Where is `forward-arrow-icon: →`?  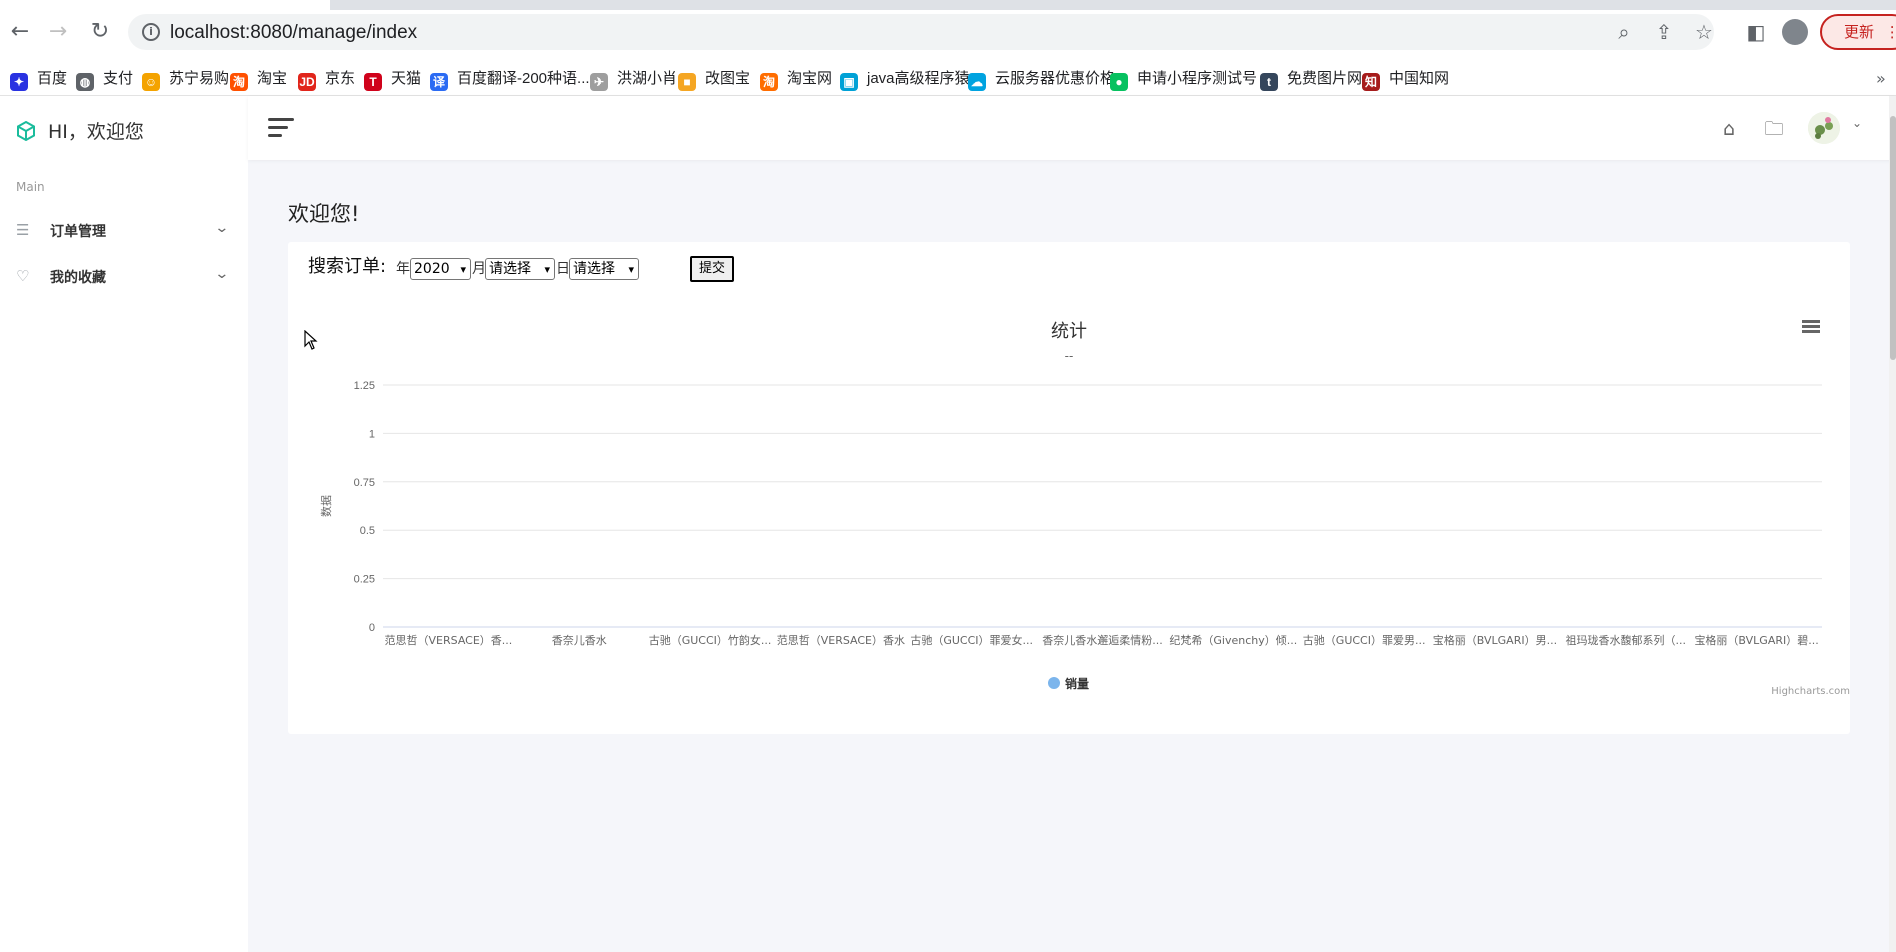
forward-arrow-icon: → is located at coordinates (58, 32).